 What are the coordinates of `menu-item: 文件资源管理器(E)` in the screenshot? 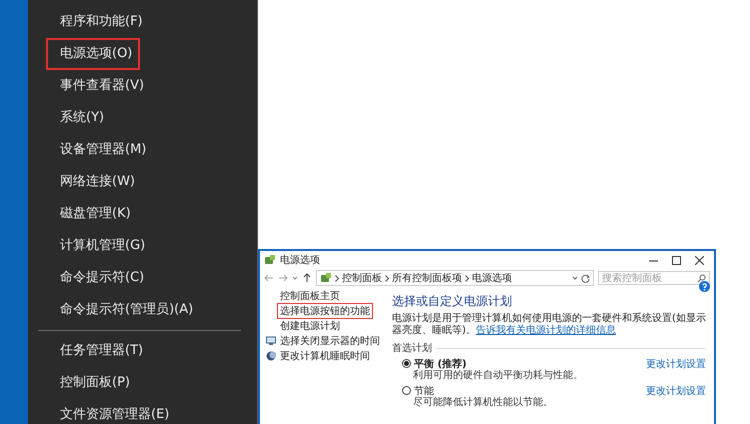 It's located at (112, 411).